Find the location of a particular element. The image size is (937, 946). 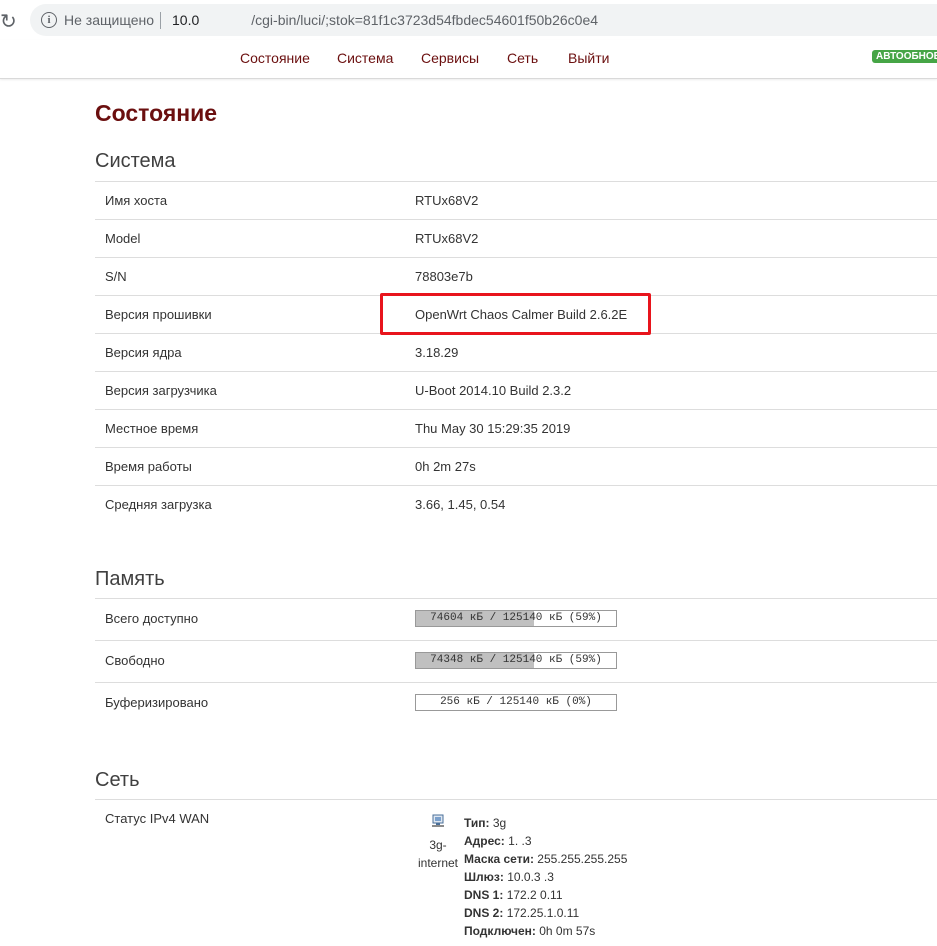

table-row: Имя хоста RTUx68V2 is located at coordinates (516, 200).